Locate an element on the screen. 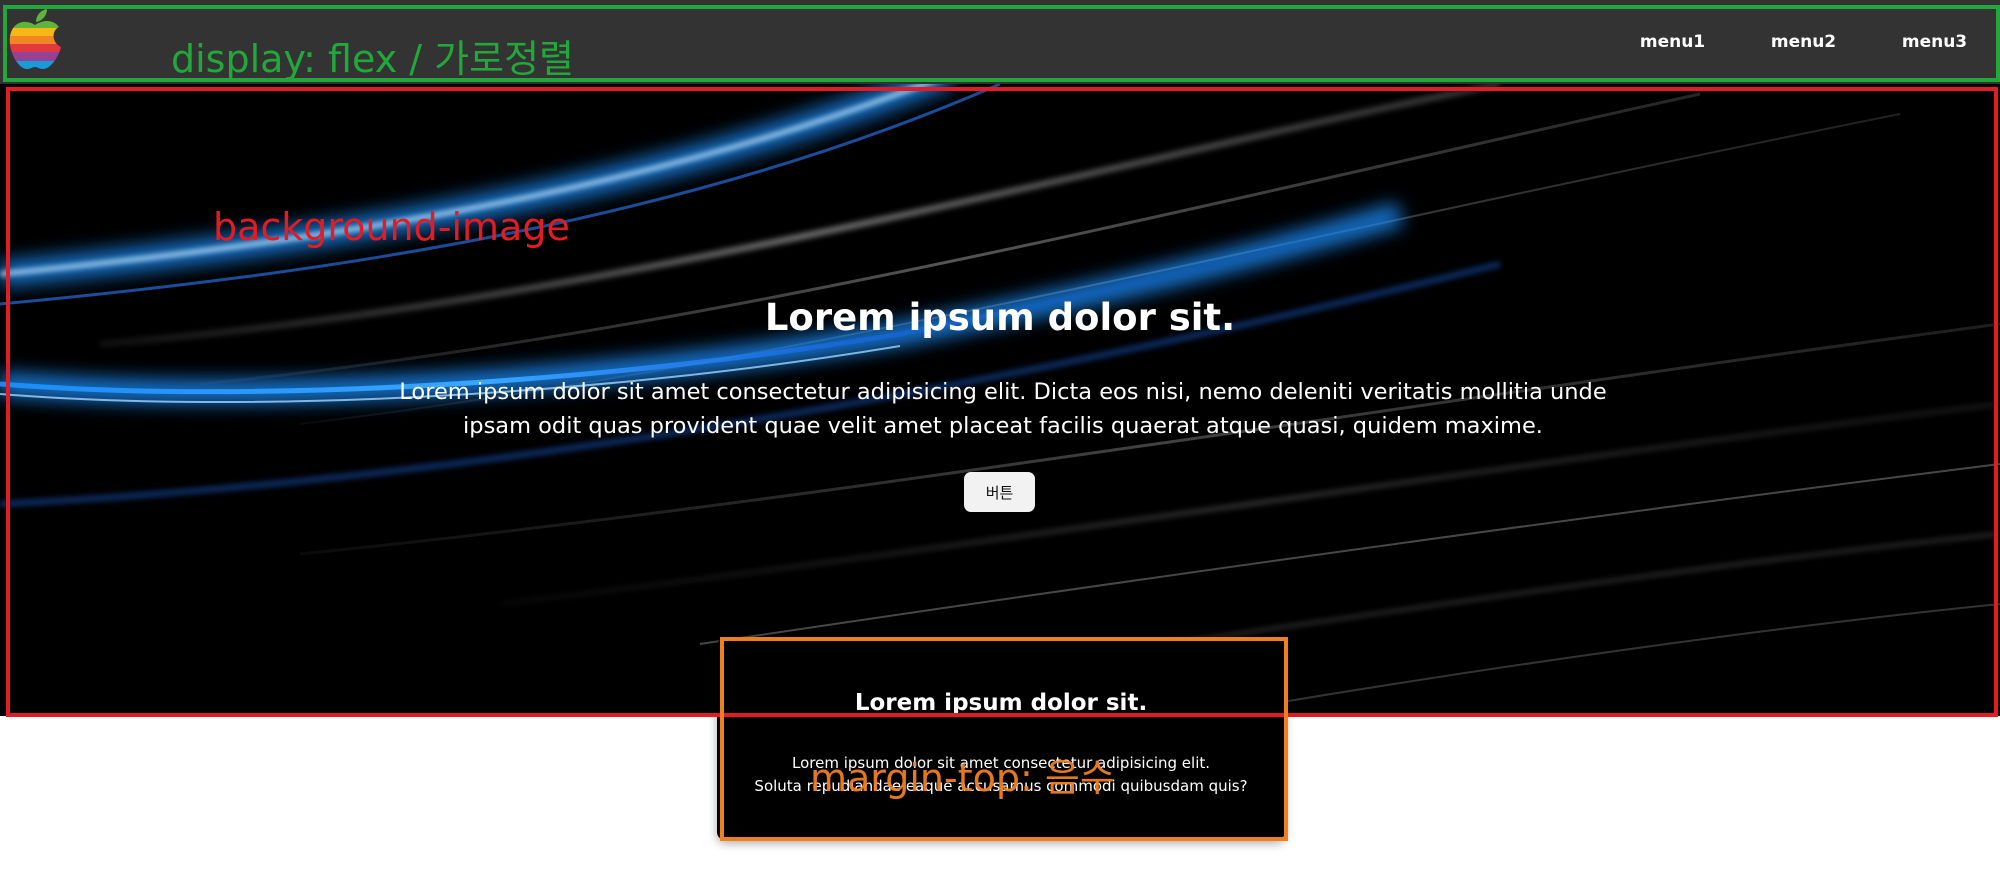 The height and width of the screenshot is (872, 2000). nav-menu: menu1 menu2 menu3 is located at coordinates (1803, 42).